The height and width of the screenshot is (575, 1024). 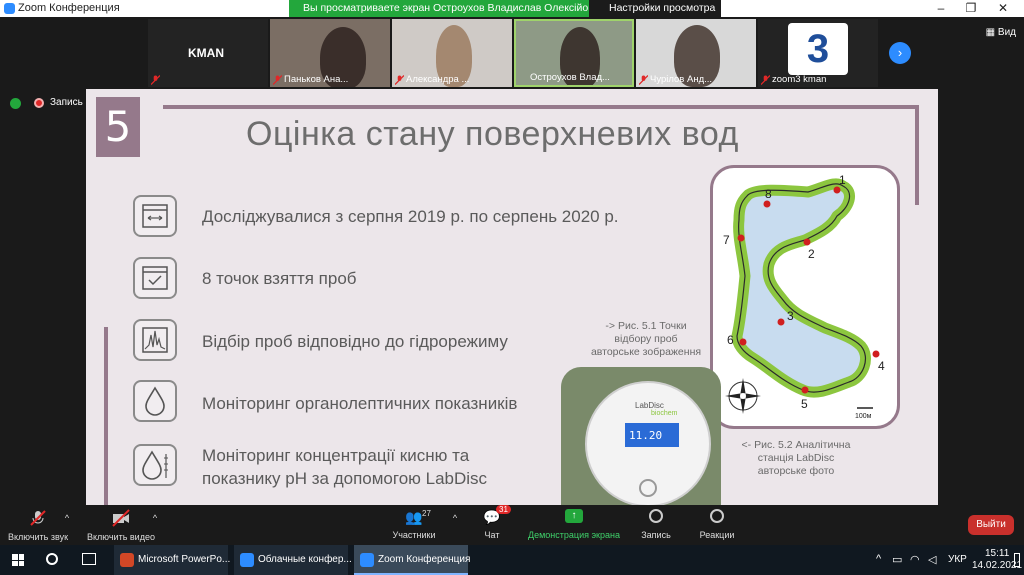 I want to click on video-off-icon, so click(x=121, y=518).